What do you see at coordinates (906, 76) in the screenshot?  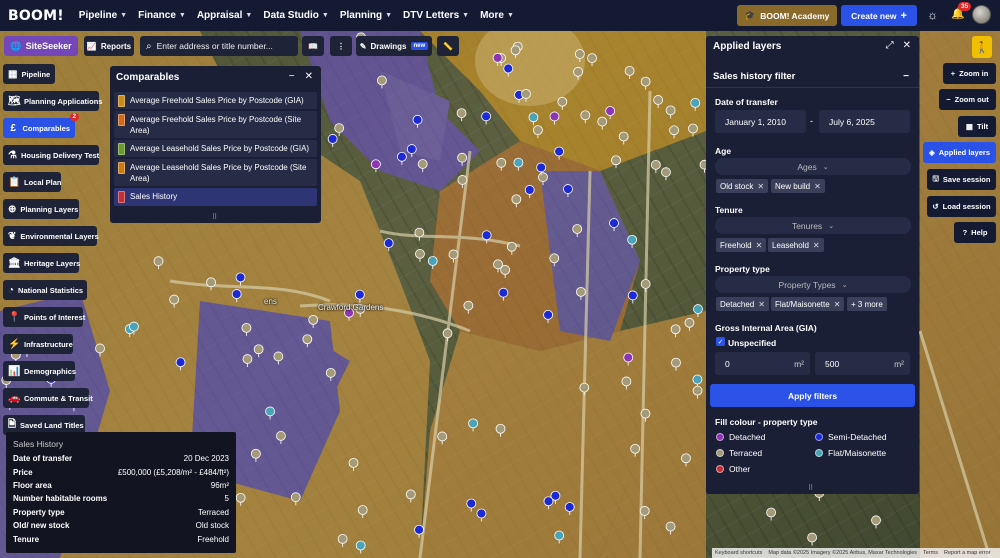 I see `minimize-icon: −` at bounding box center [906, 76].